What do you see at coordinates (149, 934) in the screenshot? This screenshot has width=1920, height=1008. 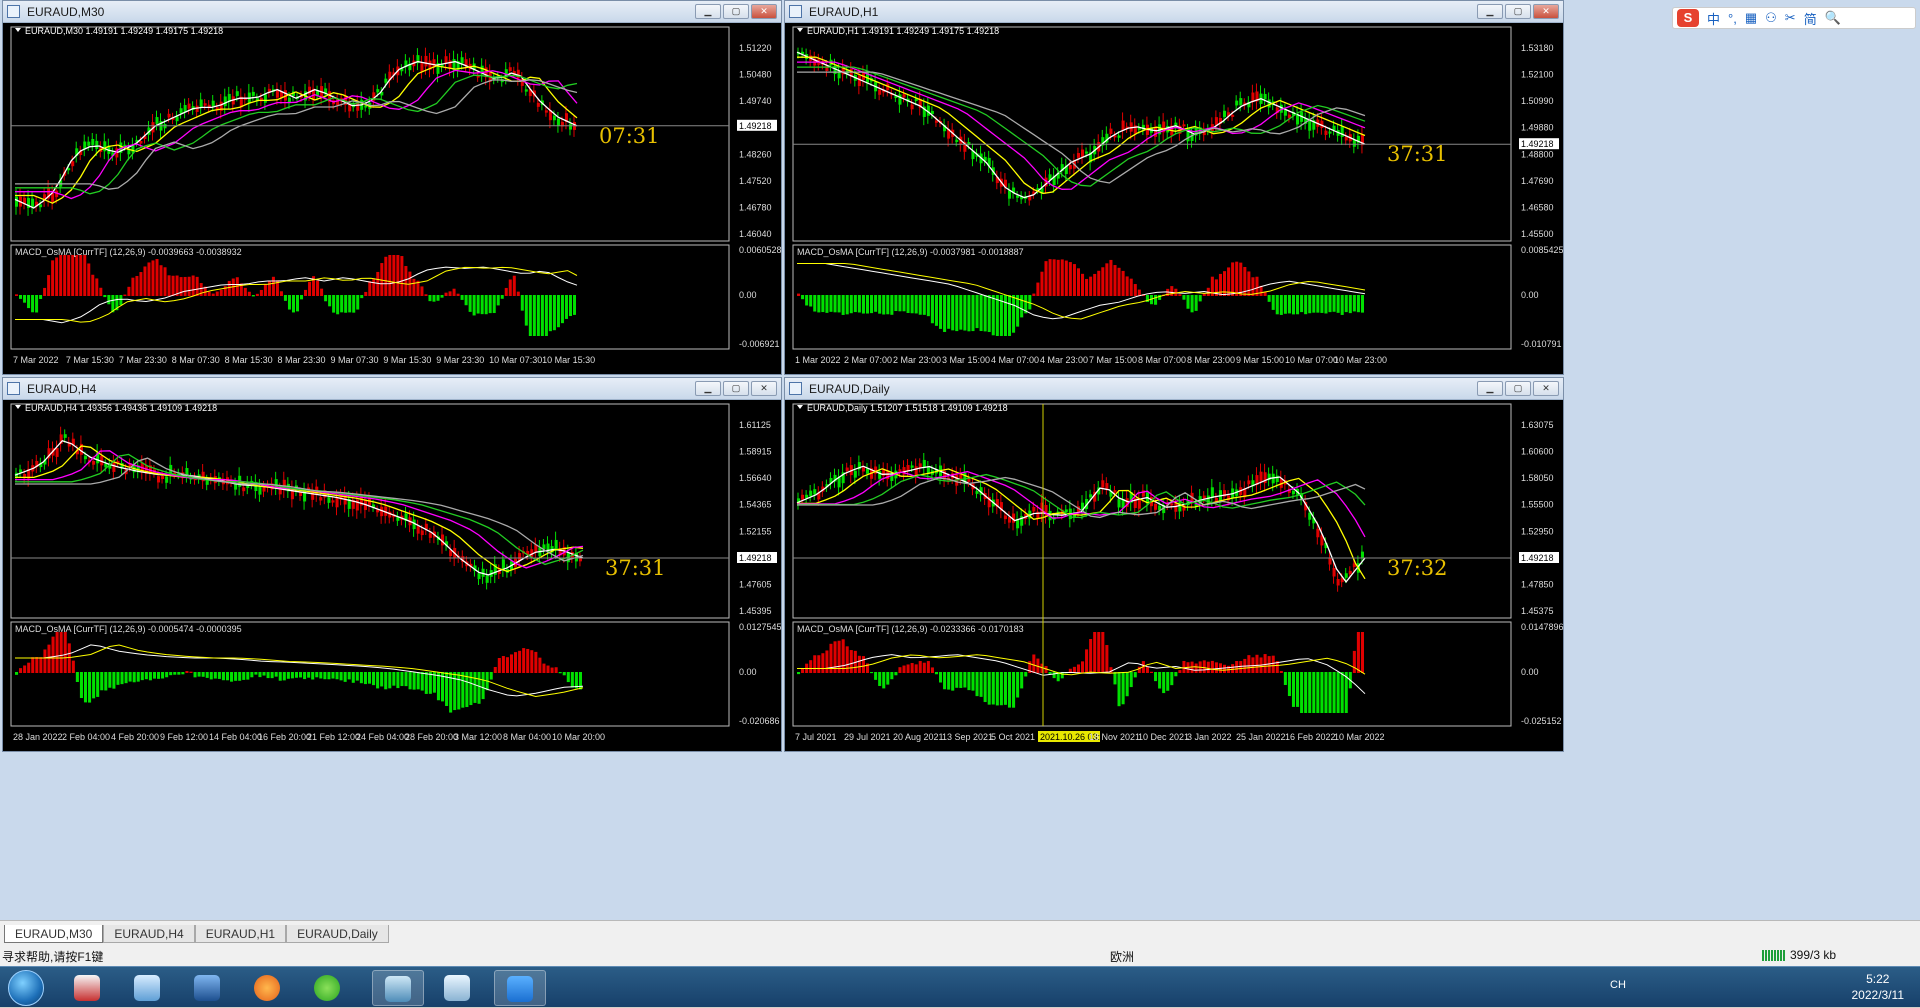 I see `tab-euraud-h4: EURAUD,H4` at bounding box center [149, 934].